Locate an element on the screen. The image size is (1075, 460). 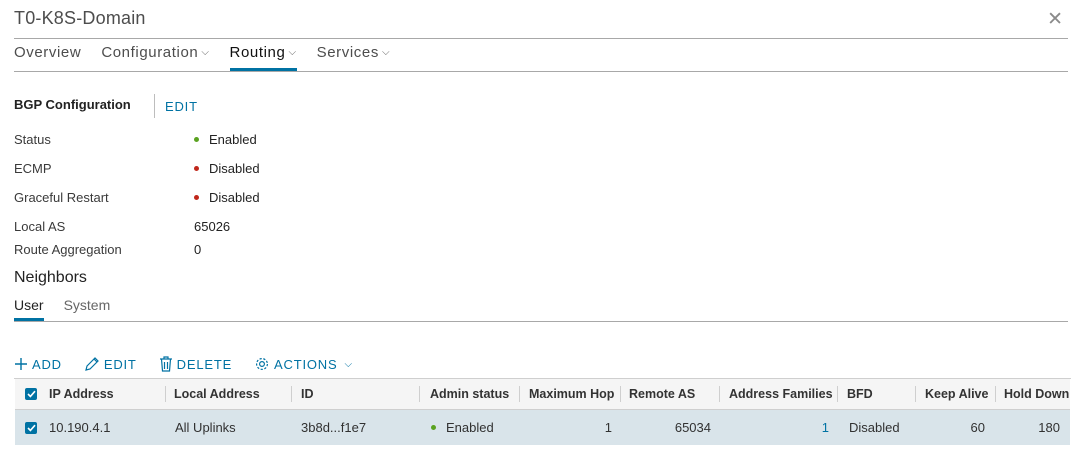
close-icon: ✕ is located at coordinates (1055, 19).